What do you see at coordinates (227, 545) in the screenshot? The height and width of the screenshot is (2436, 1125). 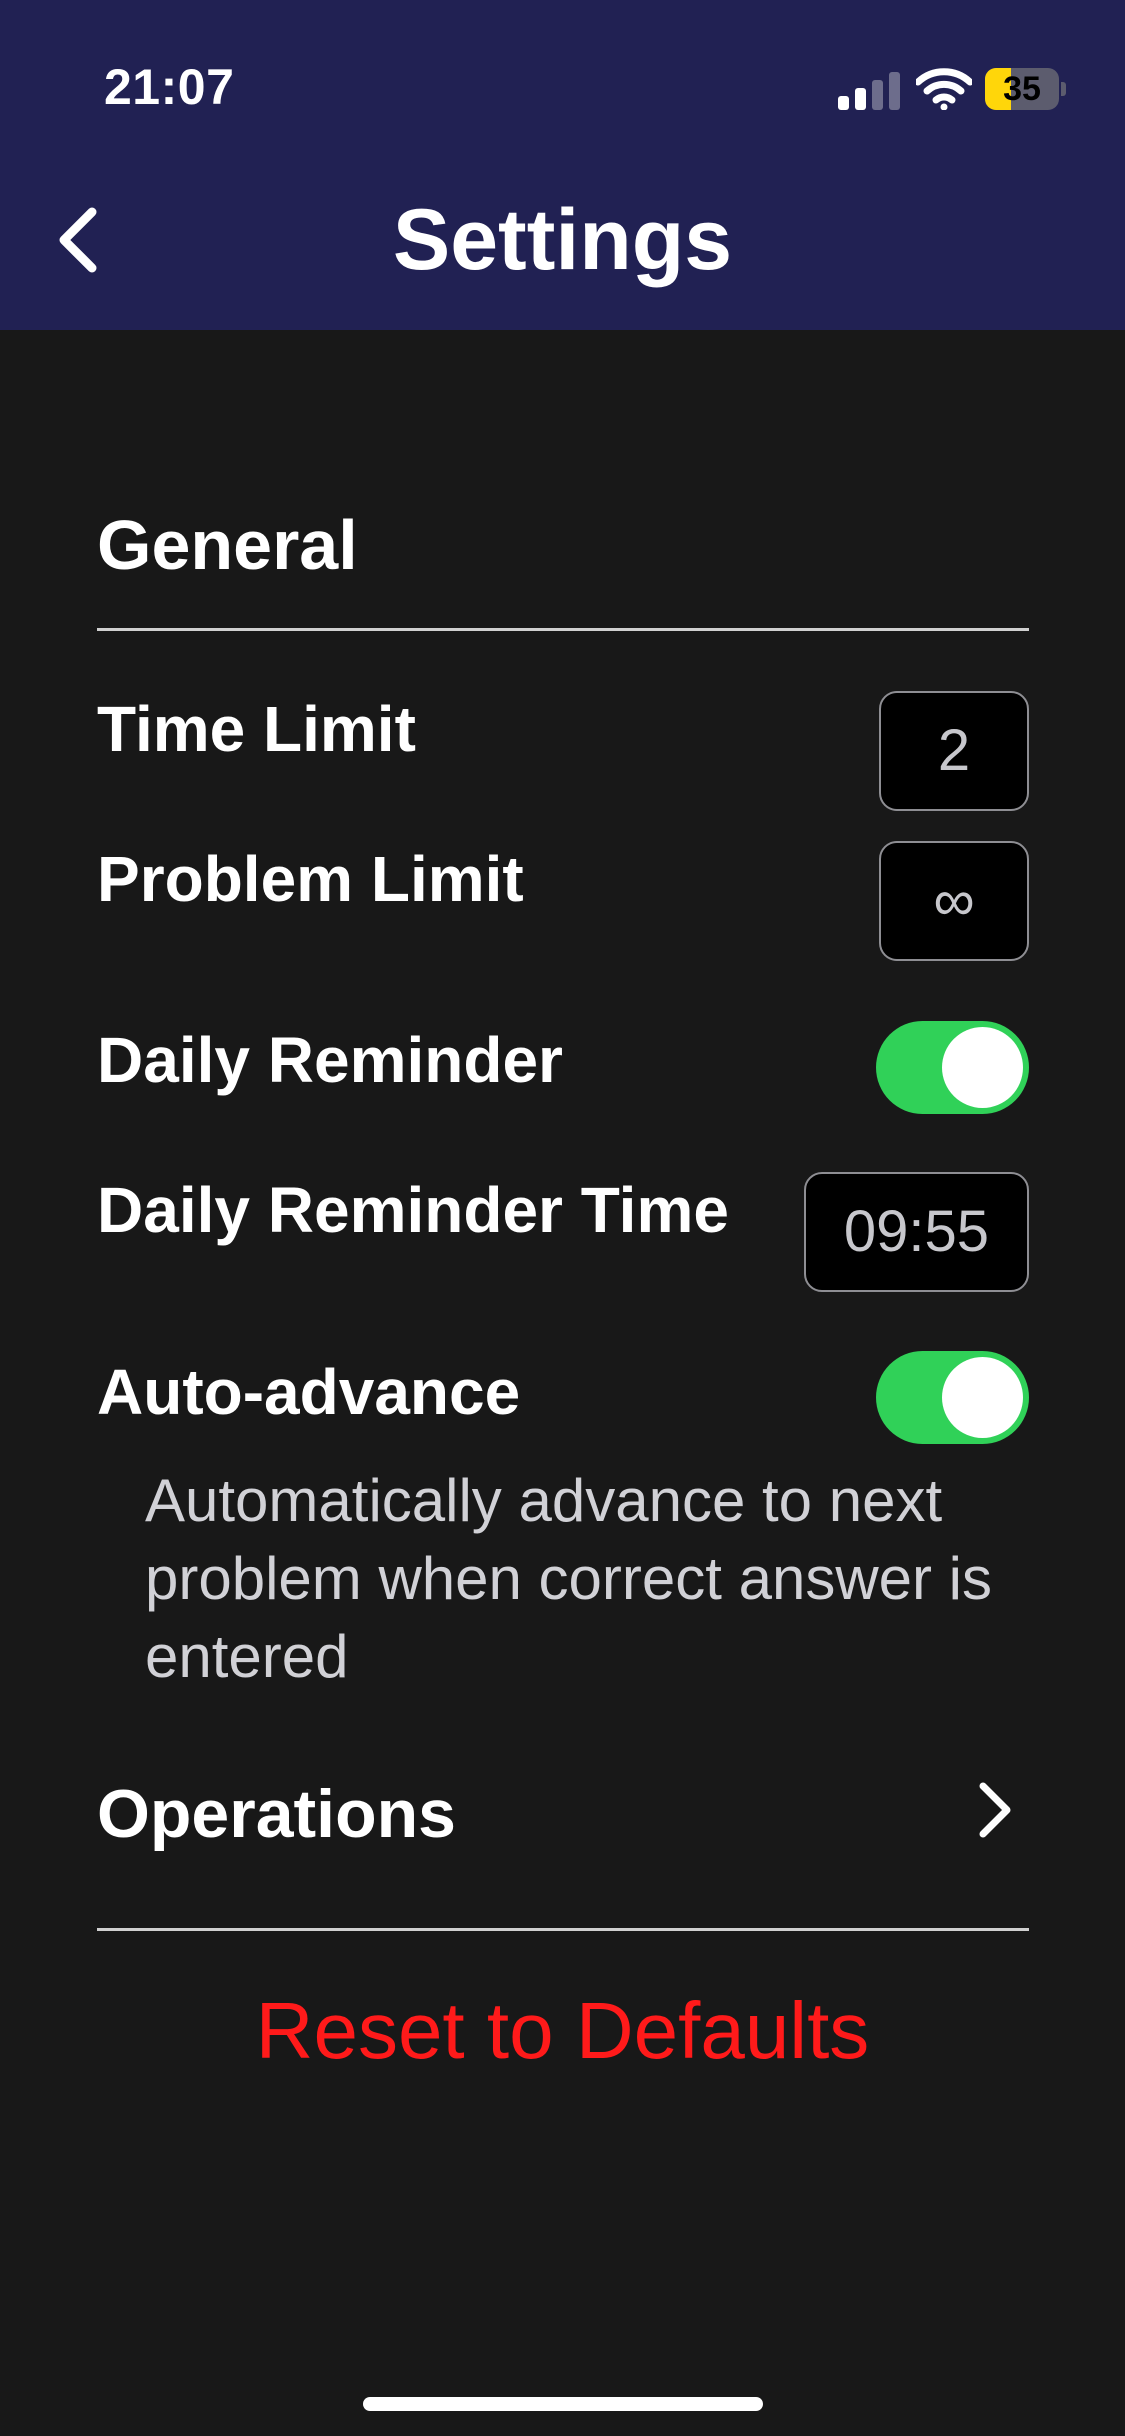 I see `section-title-general: General` at bounding box center [227, 545].